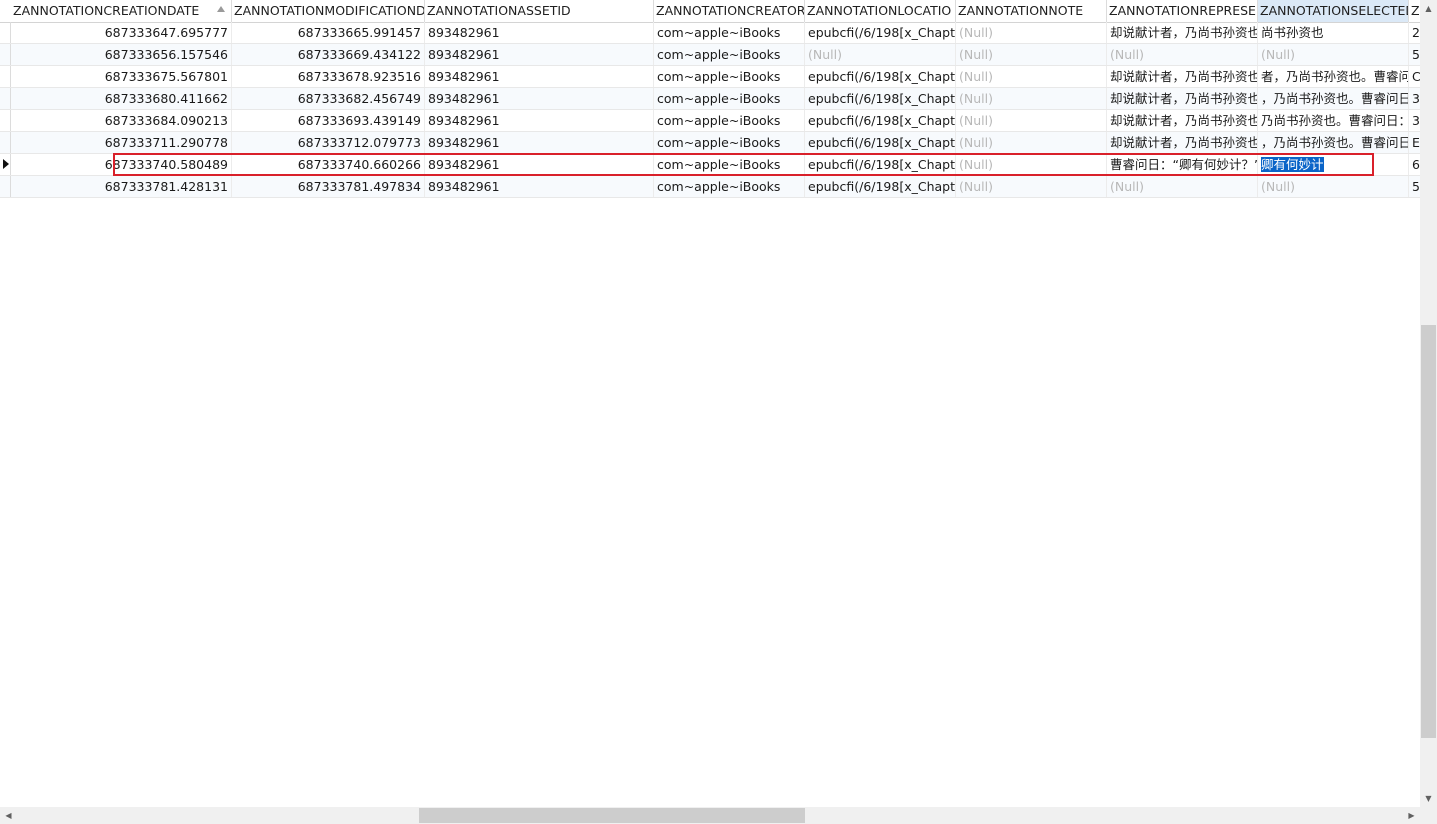 This screenshot has height=824, width=1437. What do you see at coordinates (328, 32) in the screenshot?
I see `cell-modification-date: 687333665.991457` at bounding box center [328, 32].